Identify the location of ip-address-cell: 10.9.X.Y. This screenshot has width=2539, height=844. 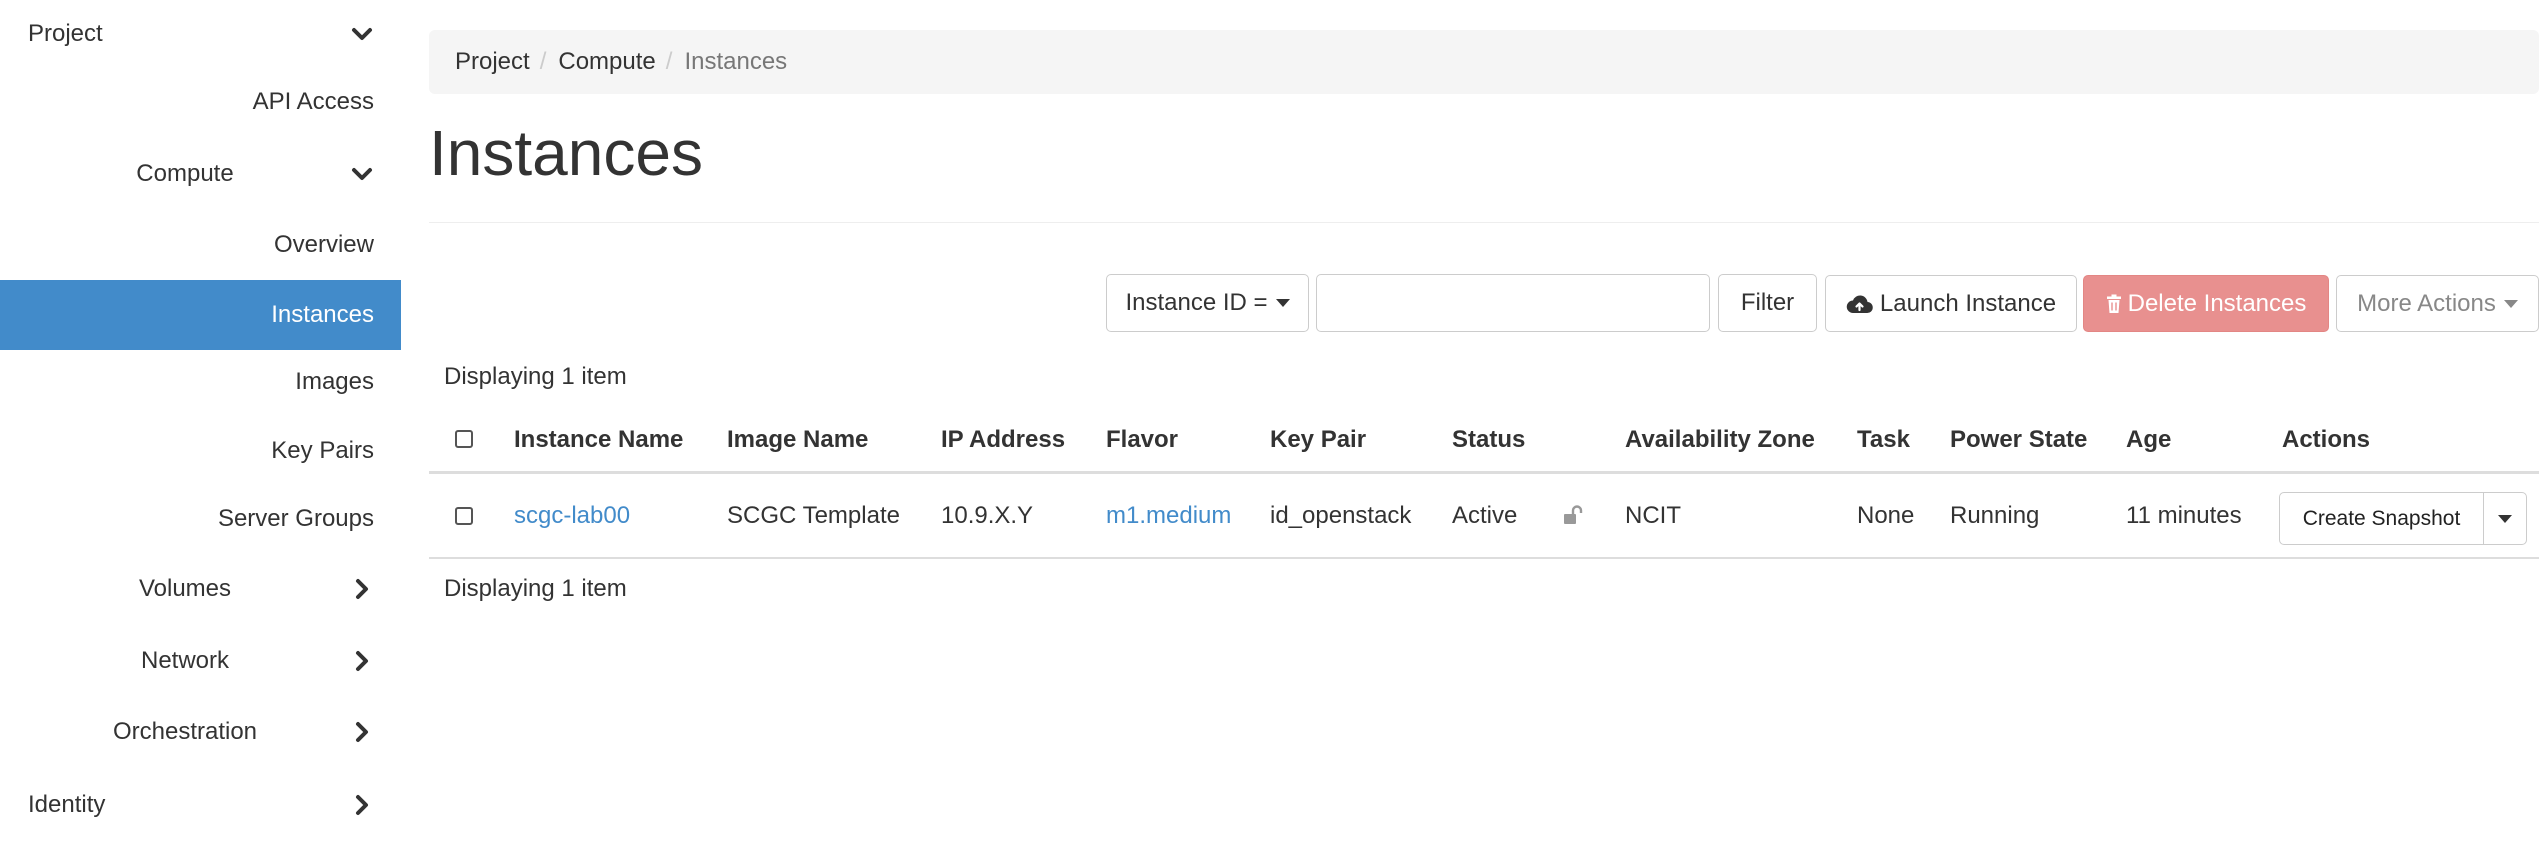
(987, 515).